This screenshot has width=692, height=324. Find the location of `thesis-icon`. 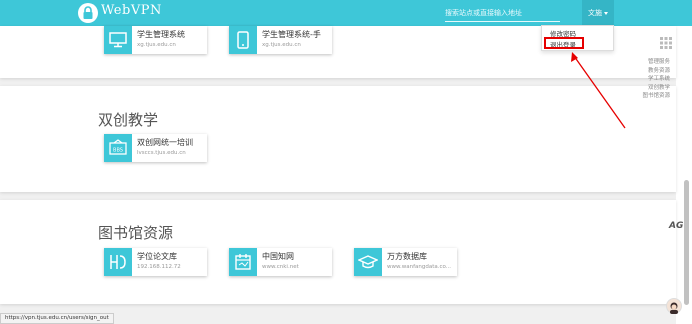

thesis-icon is located at coordinates (118, 262).